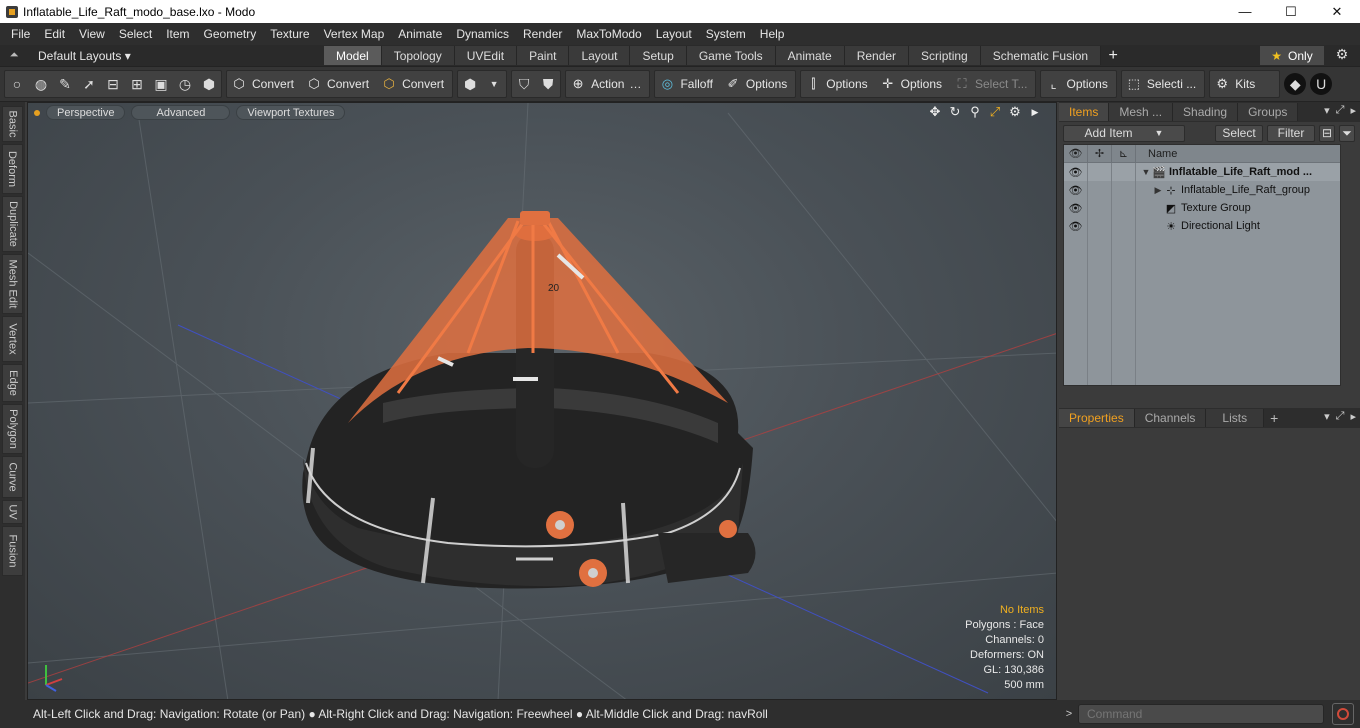 Image resolution: width=1360 pixels, height=728 pixels. Describe the element at coordinates (230, 34) in the screenshot. I see `menu-geometry: Geometry` at that location.